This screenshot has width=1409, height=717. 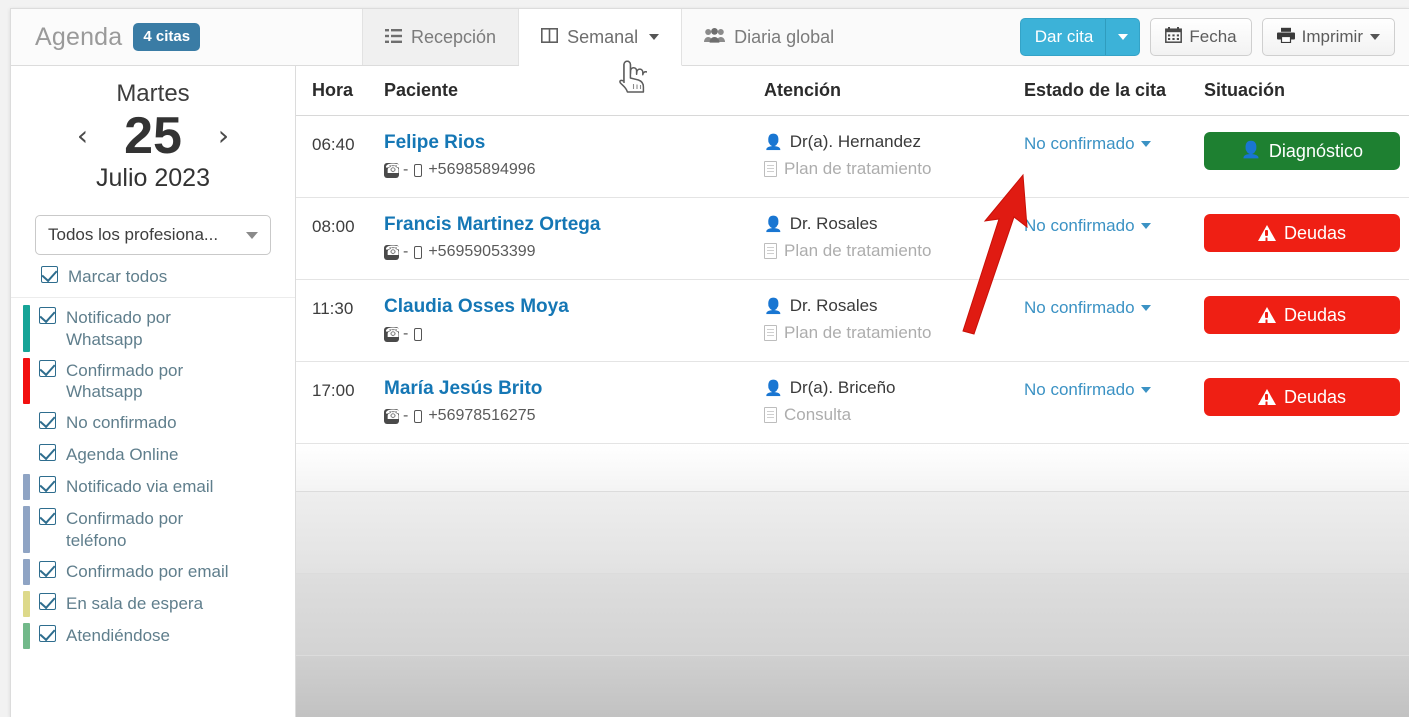 What do you see at coordinates (454, 36) in the screenshot?
I see `tab-recepcion-label: Recepción` at bounding box center [454, 36].